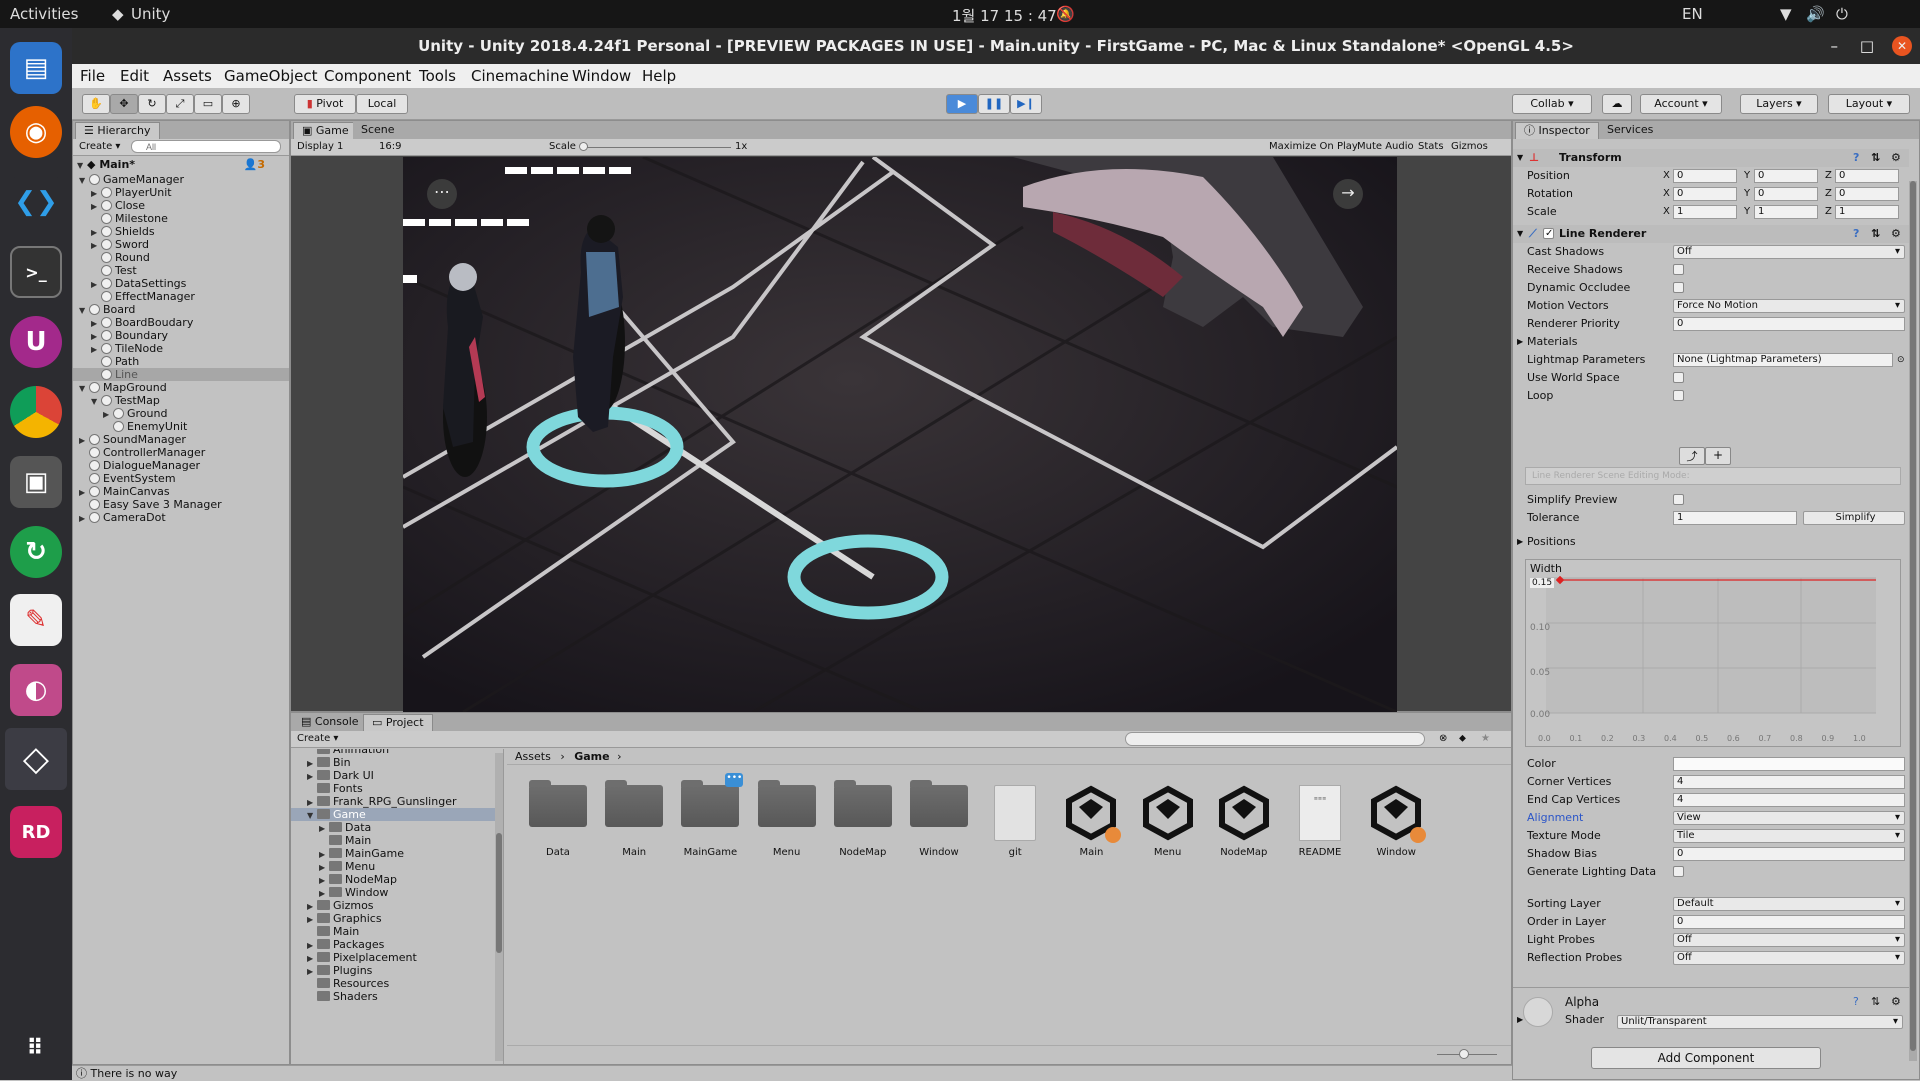 The image size is (1920, 1081). I want to click on transform-collapse-icon: ▼, so click(1520, 158).